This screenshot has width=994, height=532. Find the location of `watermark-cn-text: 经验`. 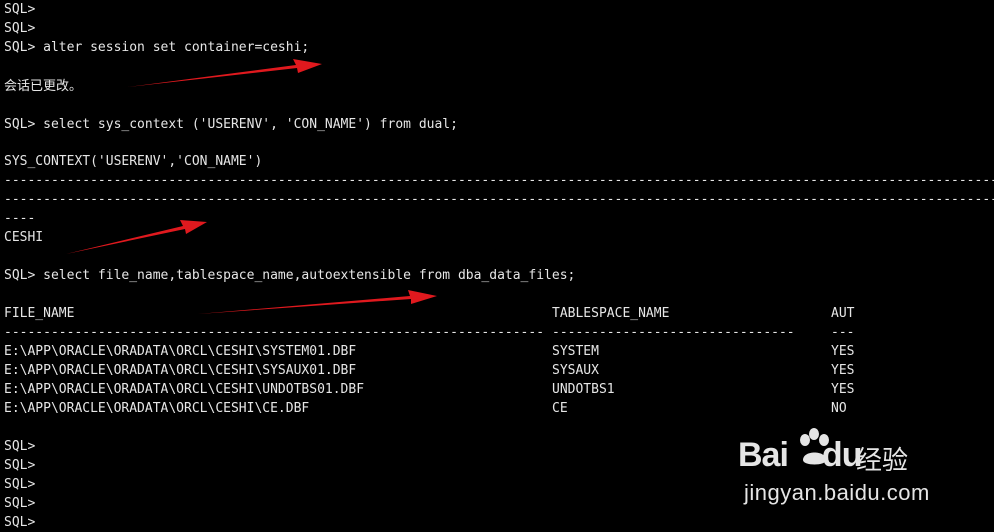

watermark-cn-text: 经验 is located at coordinates (882, 460).